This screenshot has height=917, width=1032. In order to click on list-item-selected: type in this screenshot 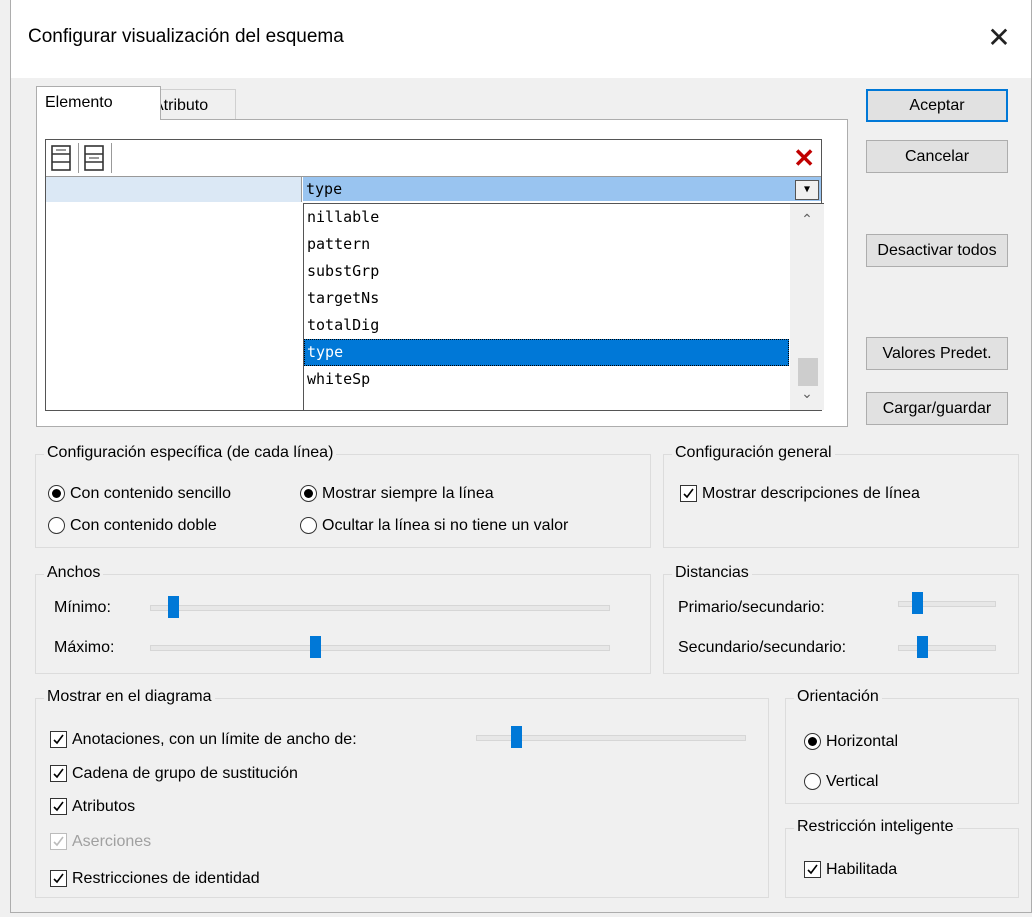, I will do `click(546, 352)`.